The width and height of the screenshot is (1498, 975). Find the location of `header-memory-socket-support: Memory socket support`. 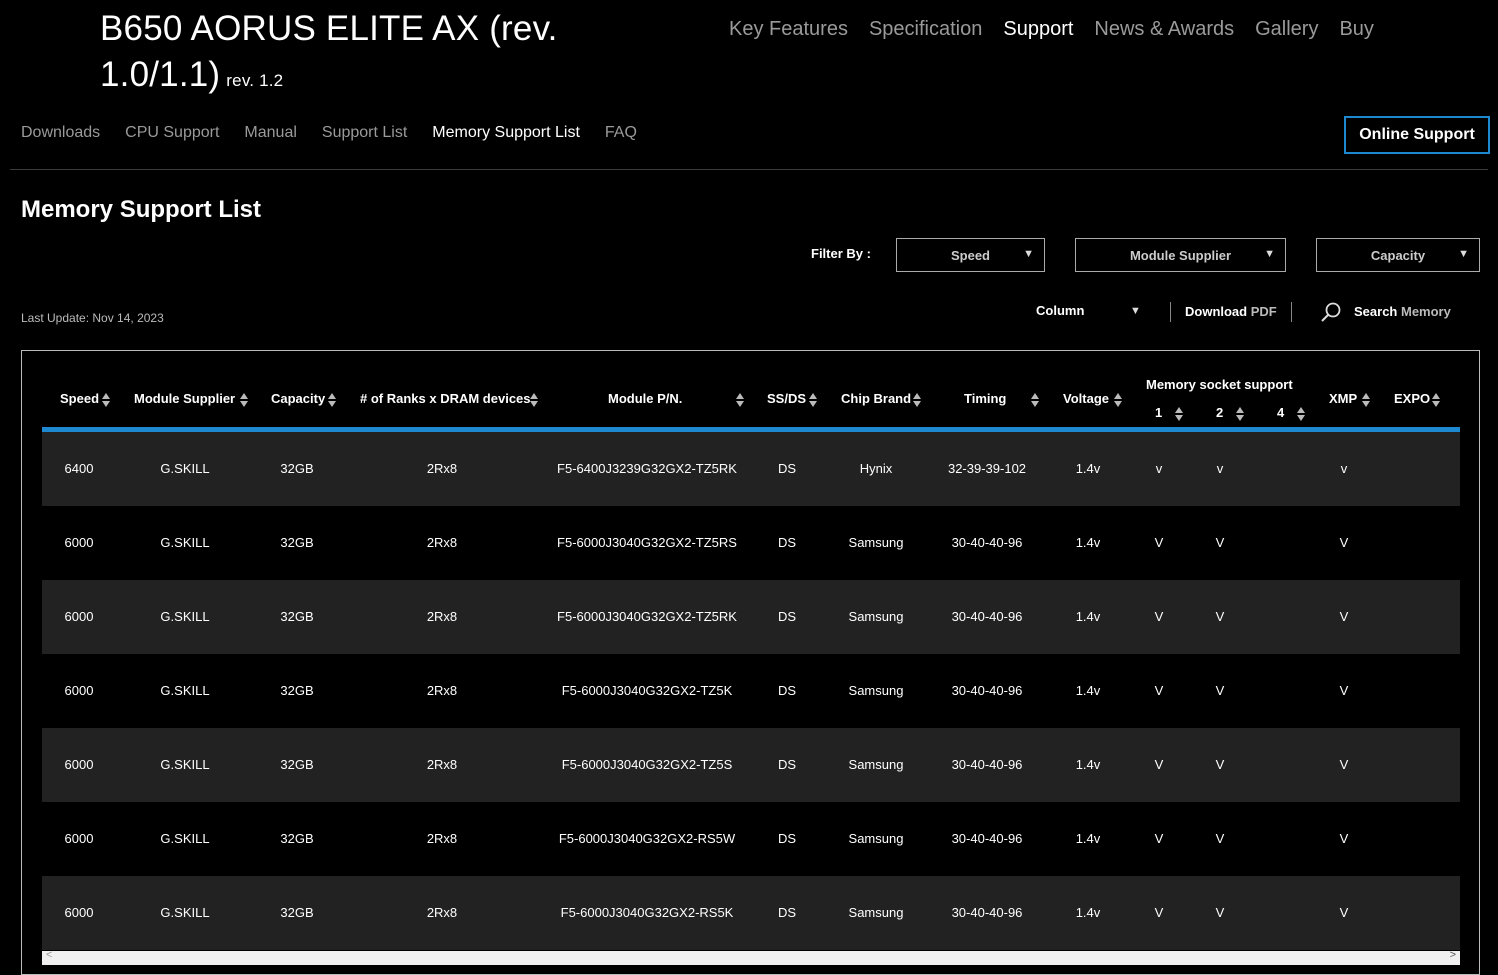

header-memory-socket-support: Memory socket support is located at coordinates (1219, 384).